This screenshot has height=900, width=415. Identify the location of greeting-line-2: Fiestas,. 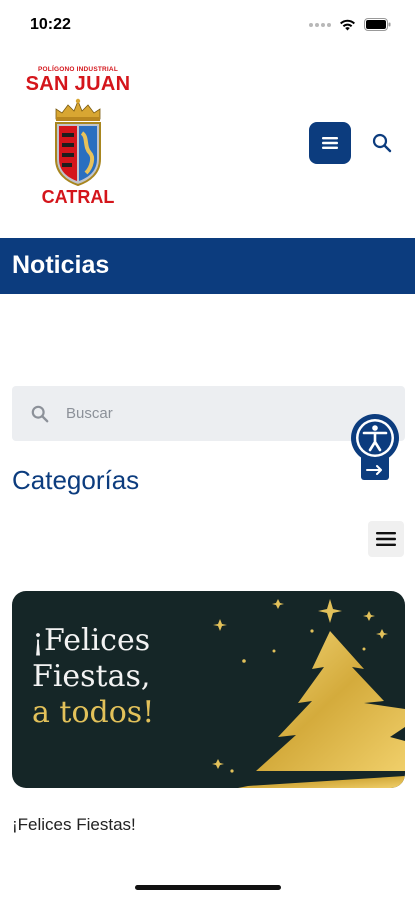
(91, 676).